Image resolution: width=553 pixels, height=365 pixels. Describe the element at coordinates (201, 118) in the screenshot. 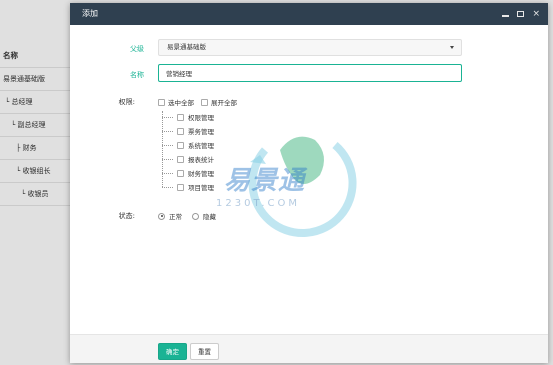

I see `permission-label: 权限管理` at that location.